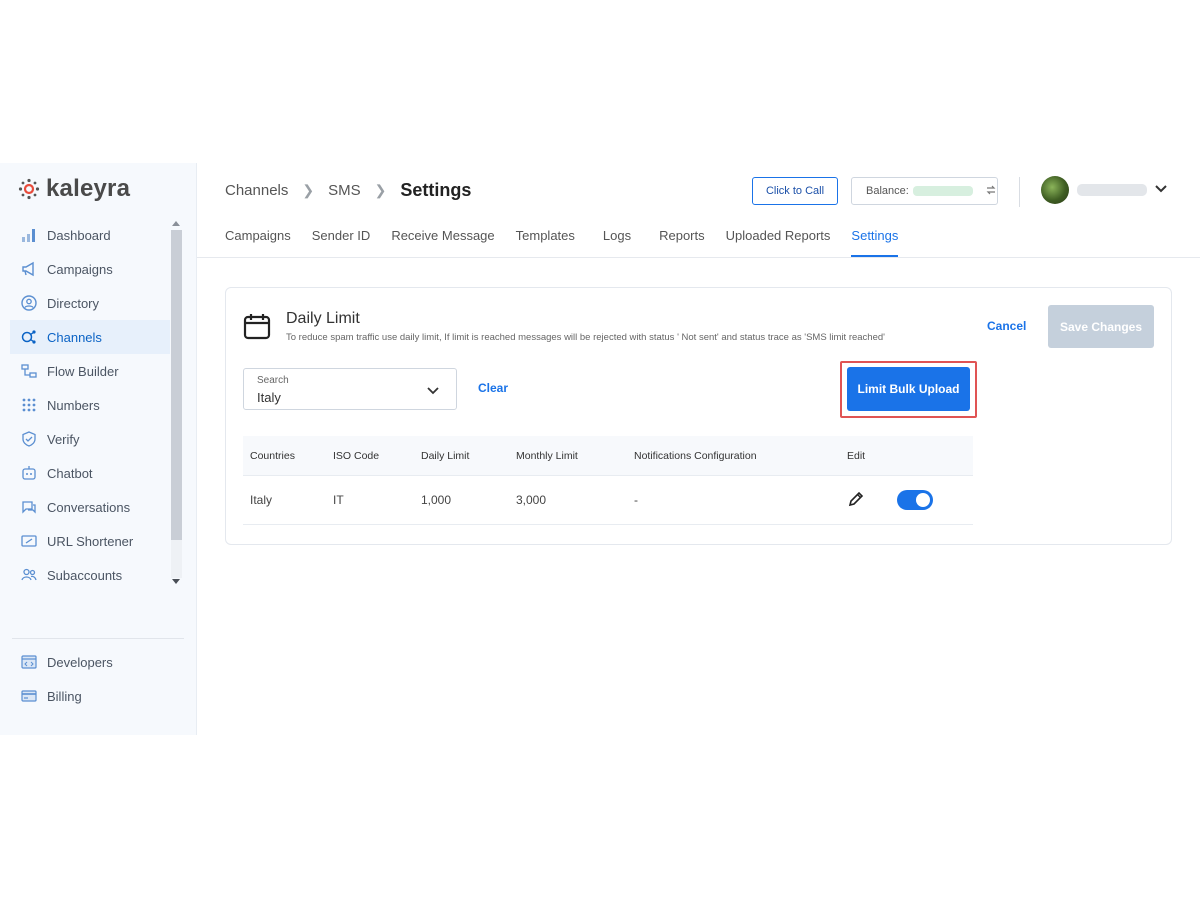 The width and height of the screenshot is (1200, 900). Describe the element at coordinates (64, 696) in the screenshot. I see `sidebar-item-label: Billing` at that location.